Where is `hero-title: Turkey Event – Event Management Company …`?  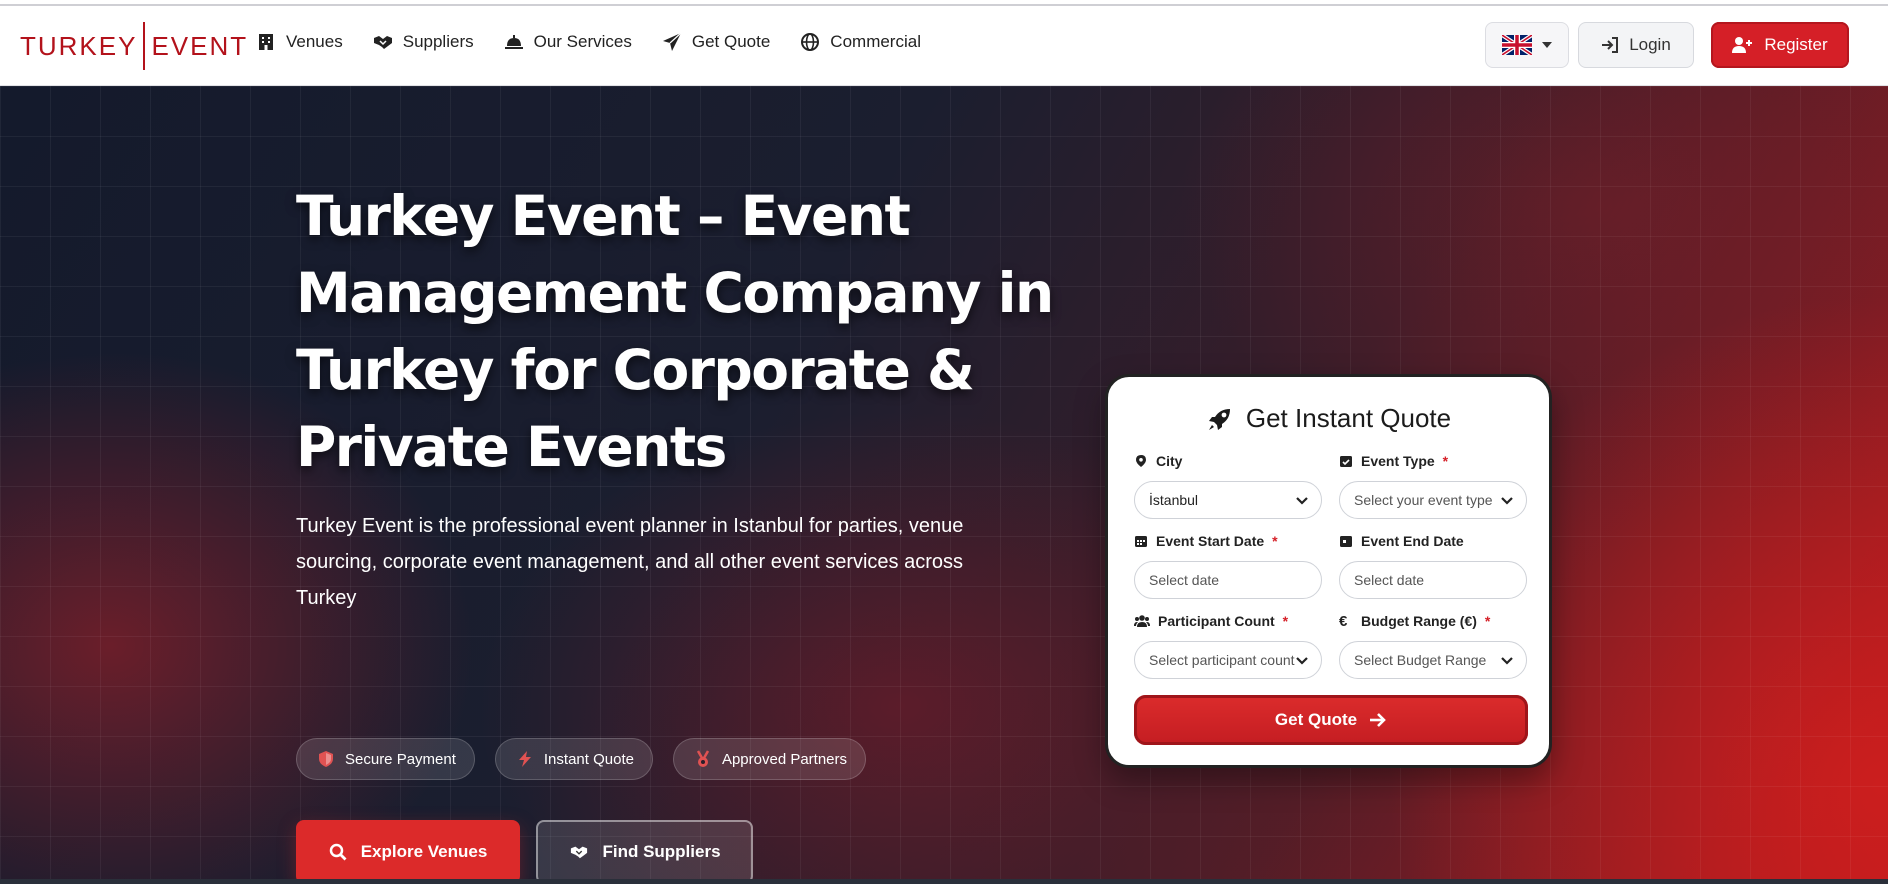 hero-title: Turkey Event – Event Management Company … is located at coordinates (675, 331).